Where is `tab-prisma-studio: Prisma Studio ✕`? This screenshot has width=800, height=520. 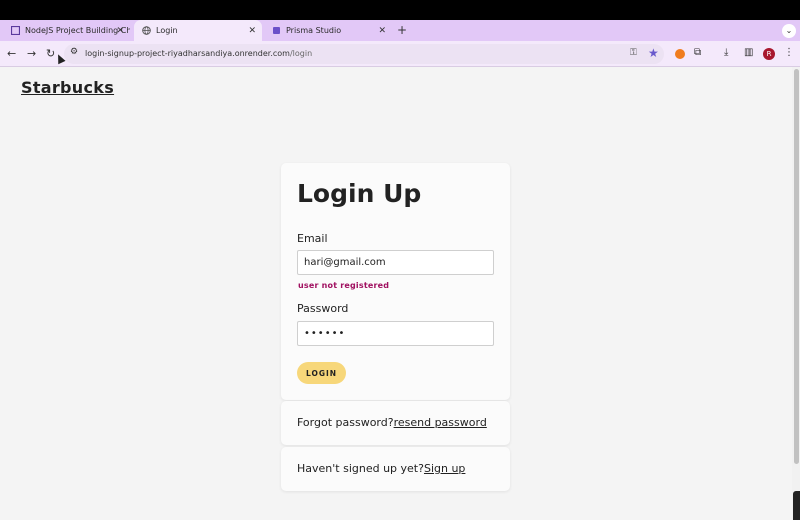 tab-prisma-studio: Prisma Studio ✕ is located at coordinates (328, 30).